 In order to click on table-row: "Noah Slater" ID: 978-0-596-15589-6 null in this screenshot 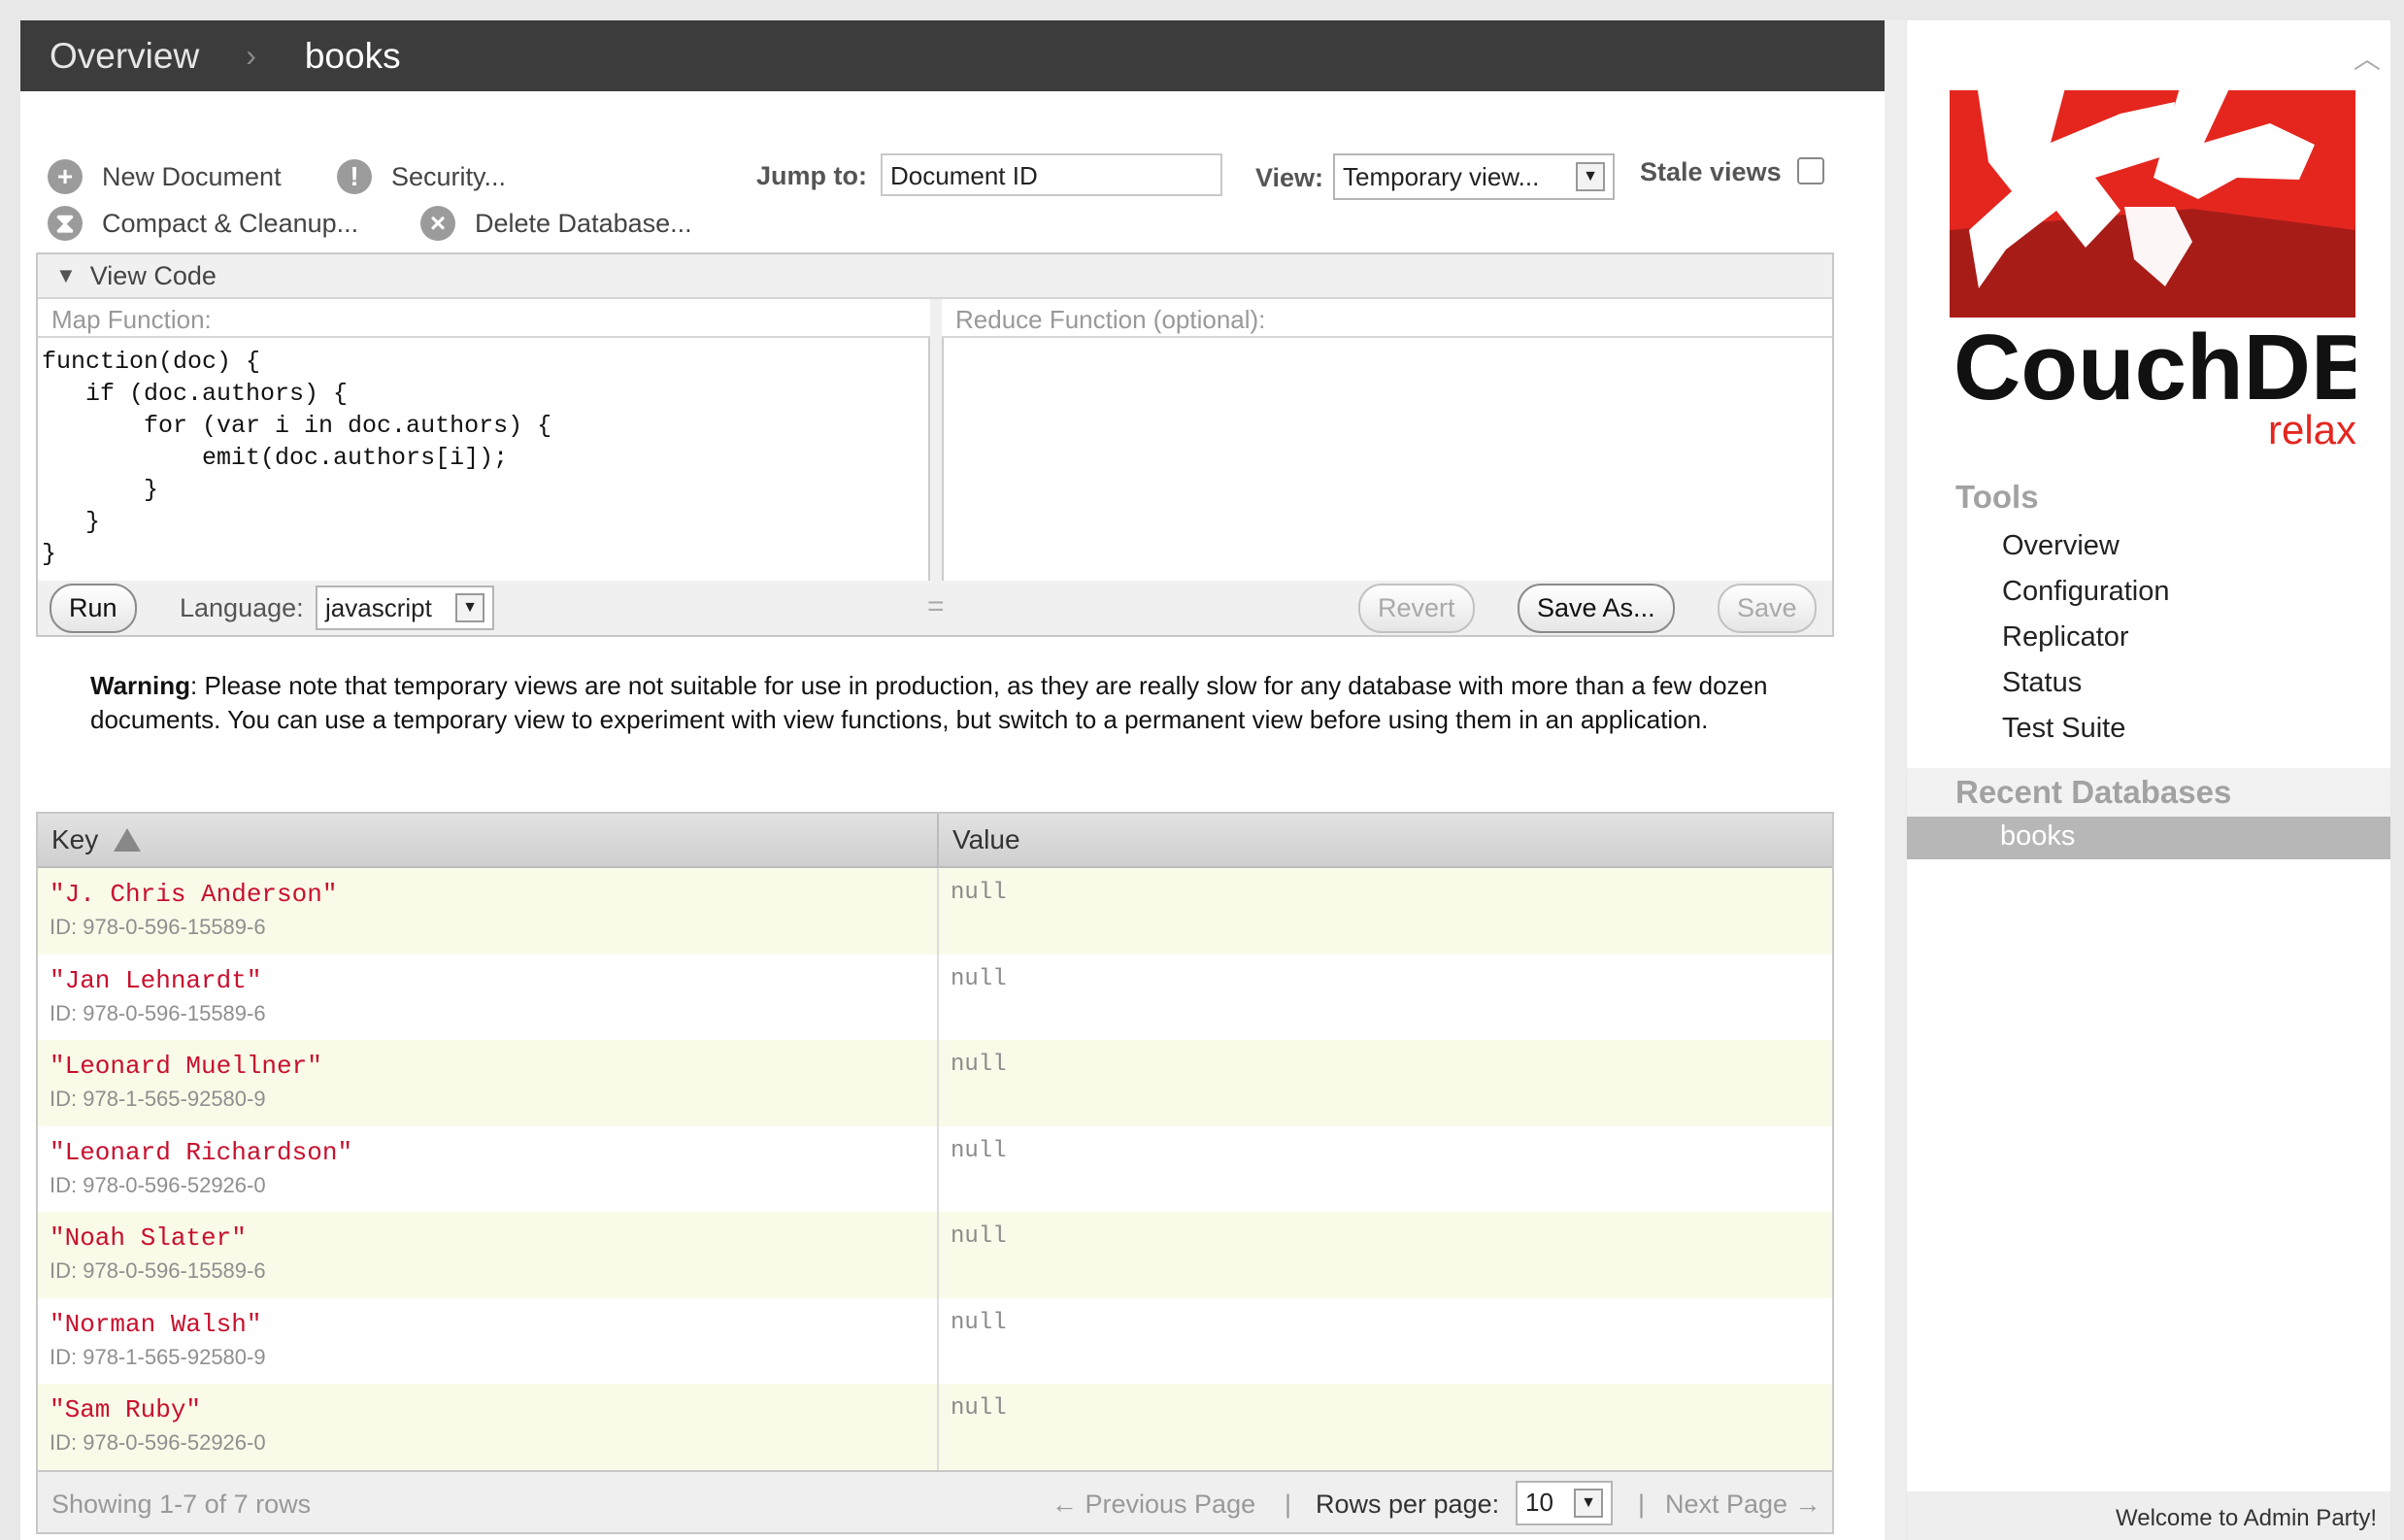, I will do `click(935, 1255)`.